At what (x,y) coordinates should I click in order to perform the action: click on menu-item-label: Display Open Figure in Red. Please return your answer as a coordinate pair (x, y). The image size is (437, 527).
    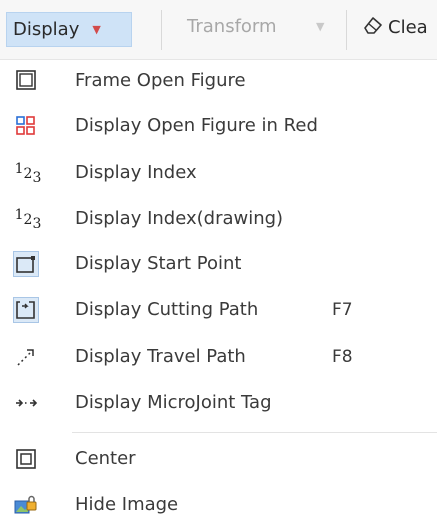
    Looking at the image, I should click on (196, 125).